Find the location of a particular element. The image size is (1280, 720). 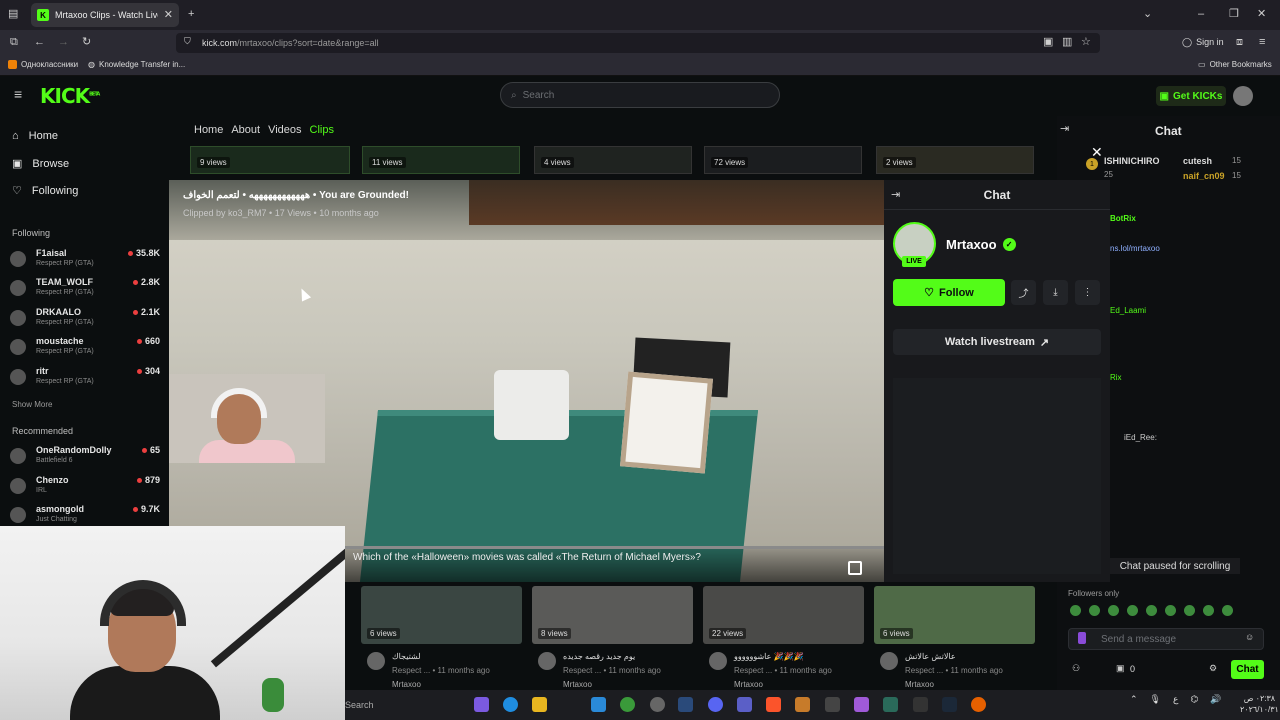

sidebar-toggle-icon: ⧉ is located at coordinates (14, 42).